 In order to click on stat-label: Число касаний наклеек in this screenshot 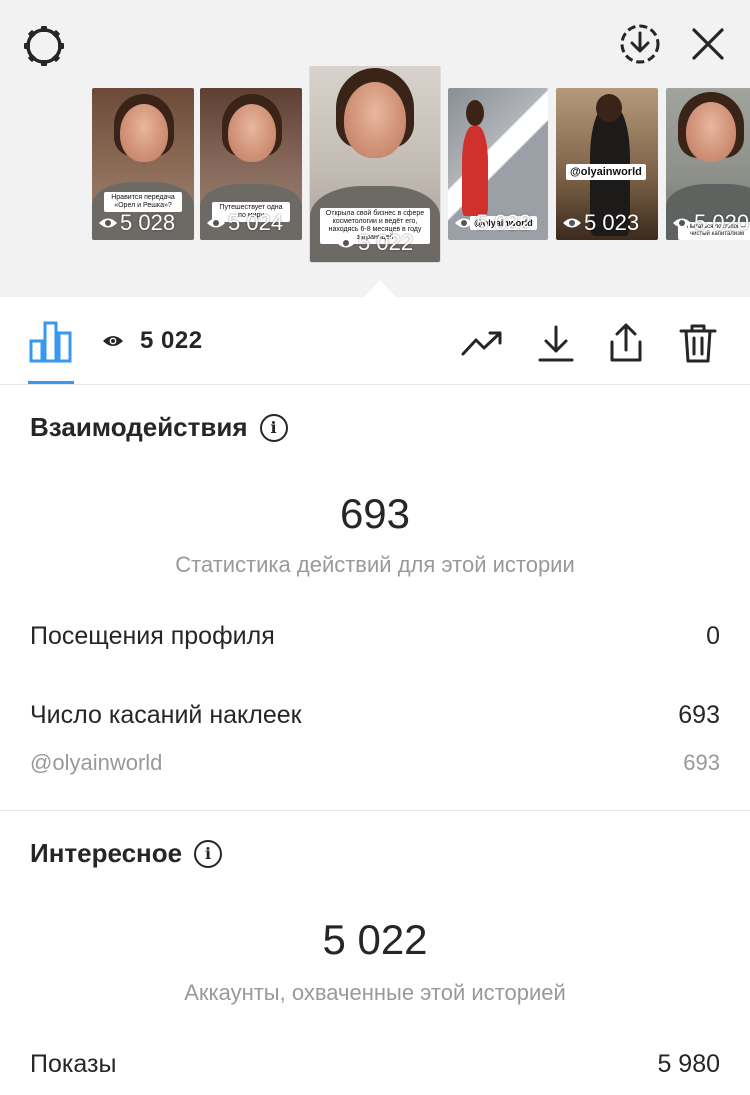, I will do `click(166, 715)`.